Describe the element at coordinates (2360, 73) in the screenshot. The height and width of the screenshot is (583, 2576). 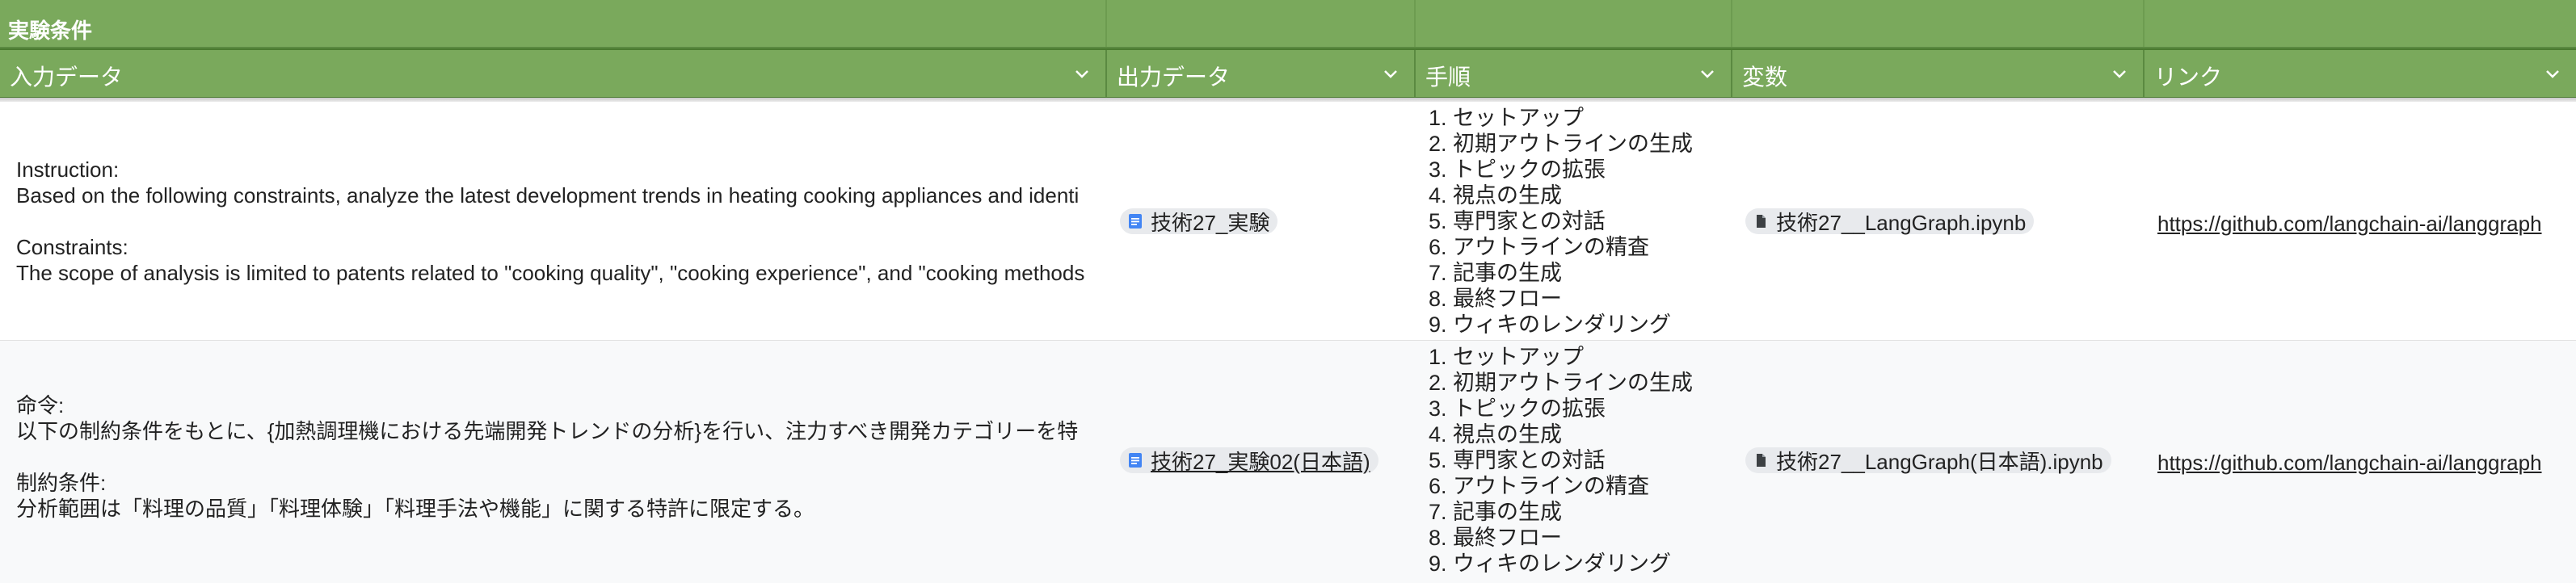
I see `header-link: リンク` at that location.